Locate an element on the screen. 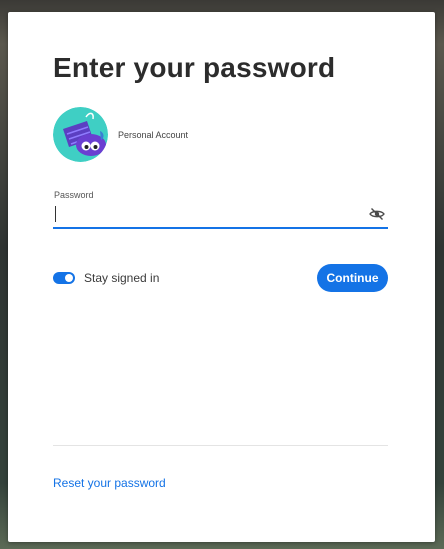 Image resolution: width=444 pixels, height=549 pixels. continue-button: Continue is located at coordinates (352, 278).